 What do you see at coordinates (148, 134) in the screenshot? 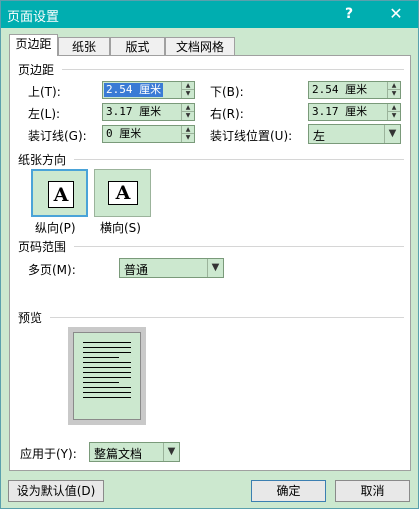
I see `gutter-spinner: 0 厘米 ▲ ▼` at bounding box center [148, 134].